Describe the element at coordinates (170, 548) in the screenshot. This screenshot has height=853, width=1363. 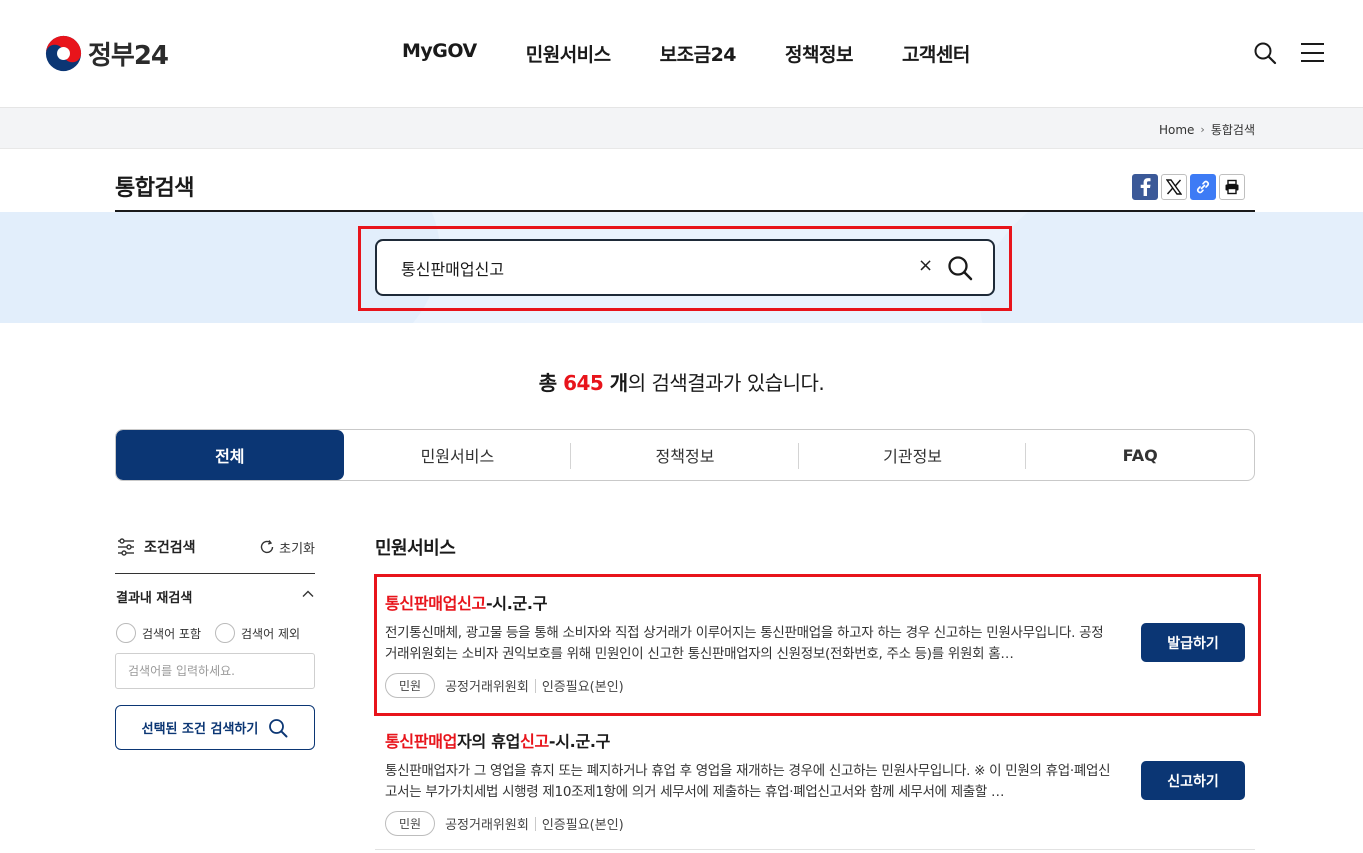
I see `condition-search-text: 조건검색` at that location.